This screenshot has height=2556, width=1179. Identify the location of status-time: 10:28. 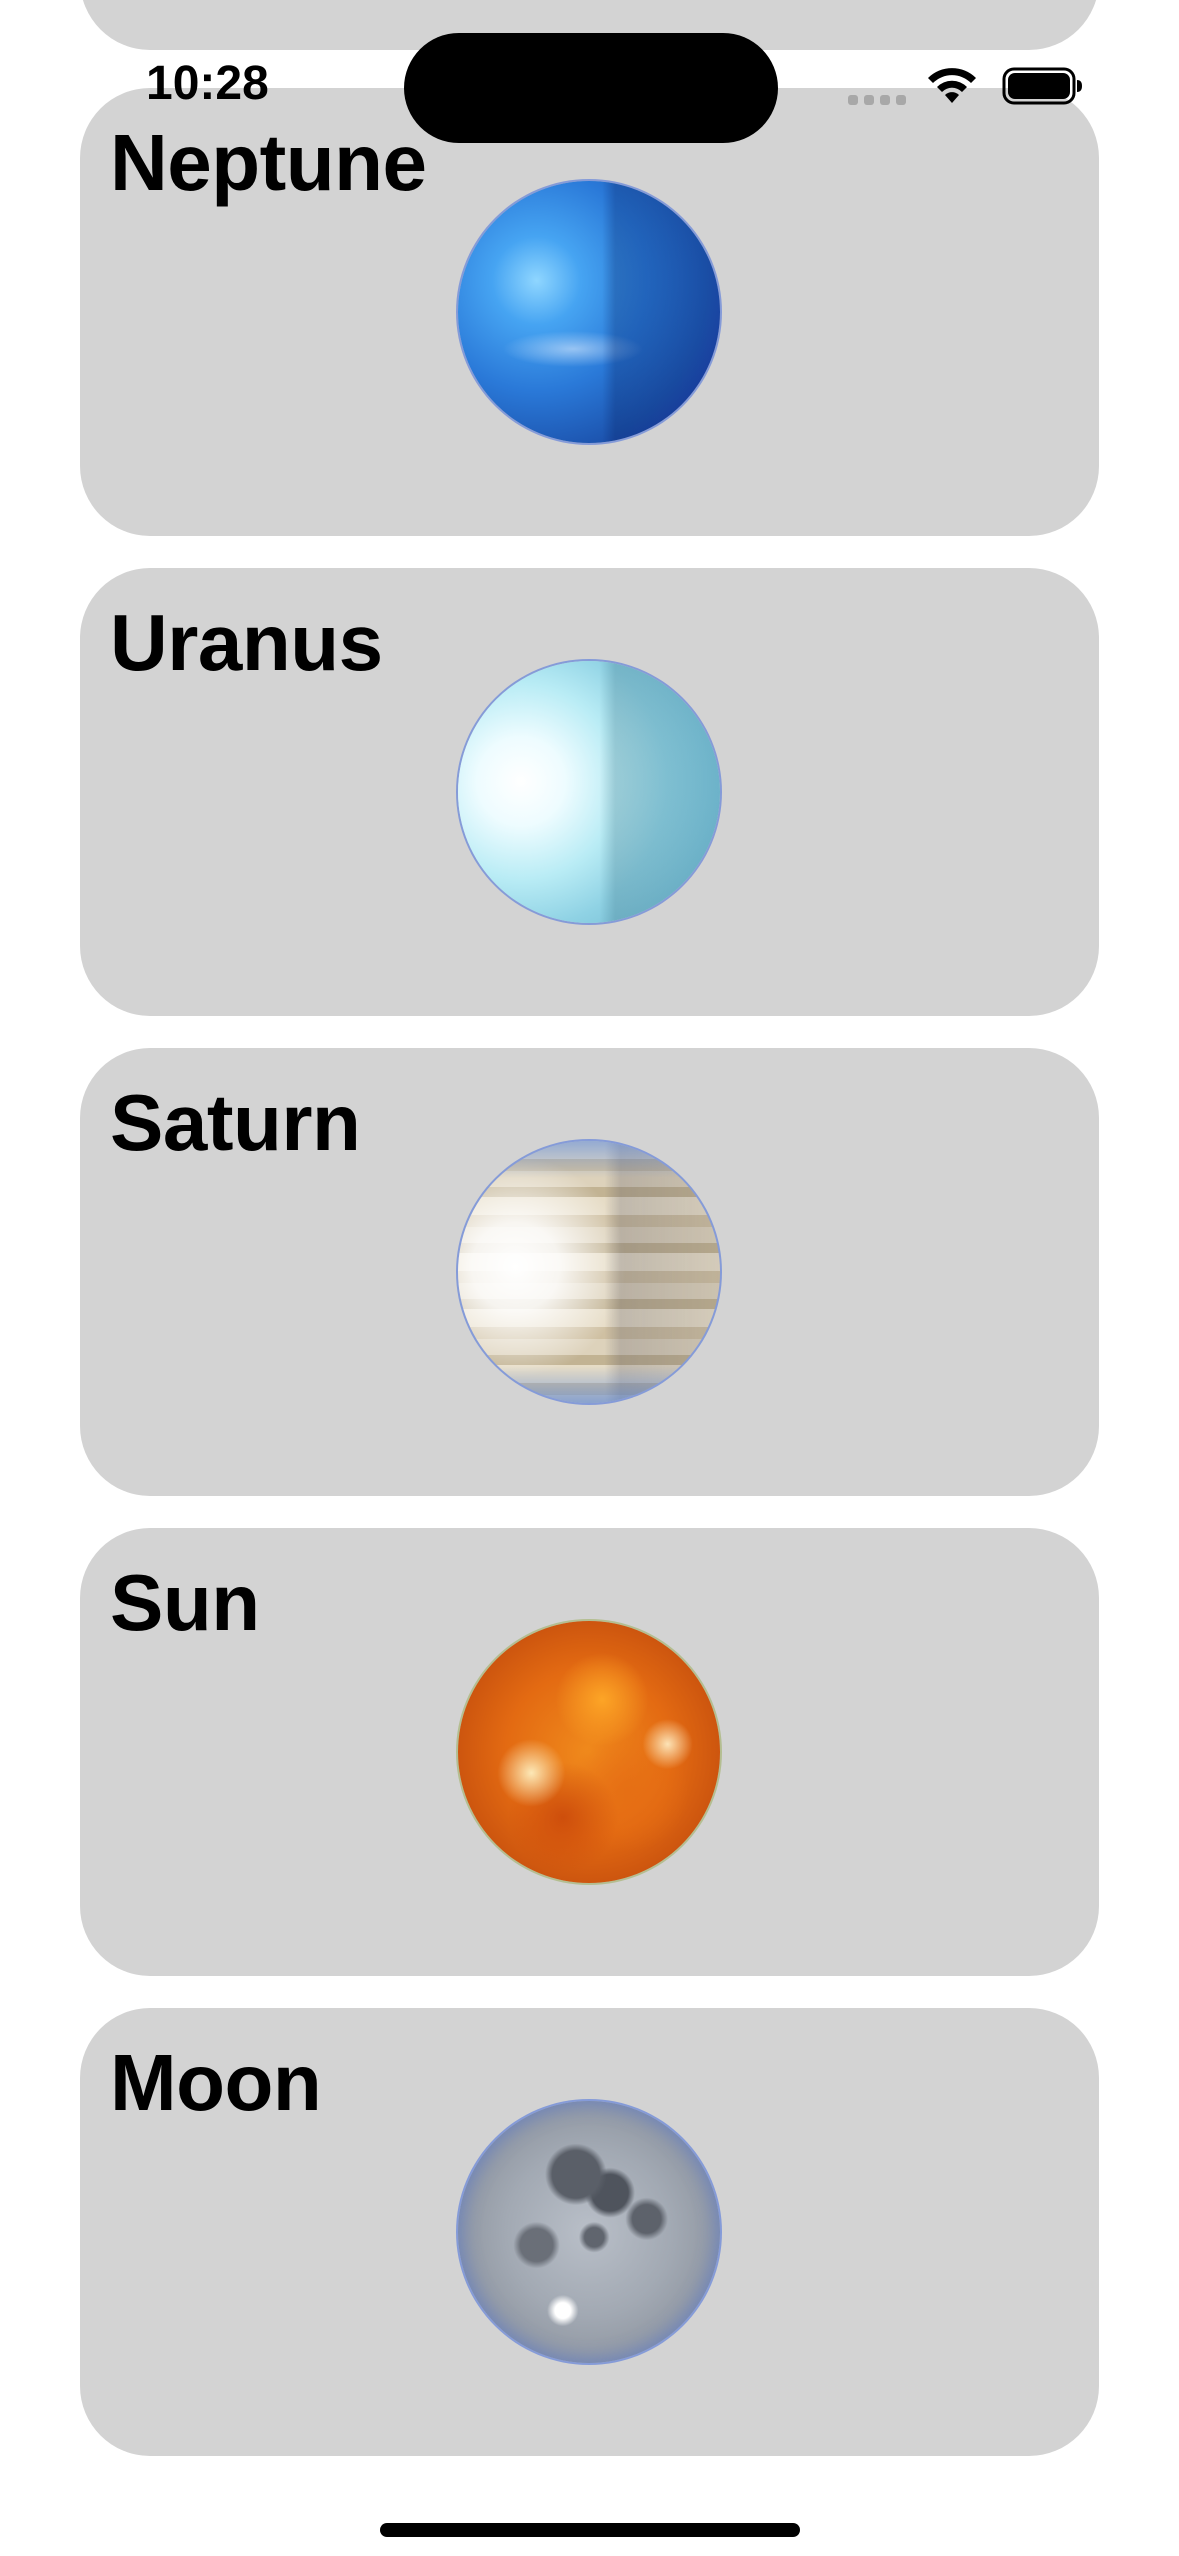
(207, 83).